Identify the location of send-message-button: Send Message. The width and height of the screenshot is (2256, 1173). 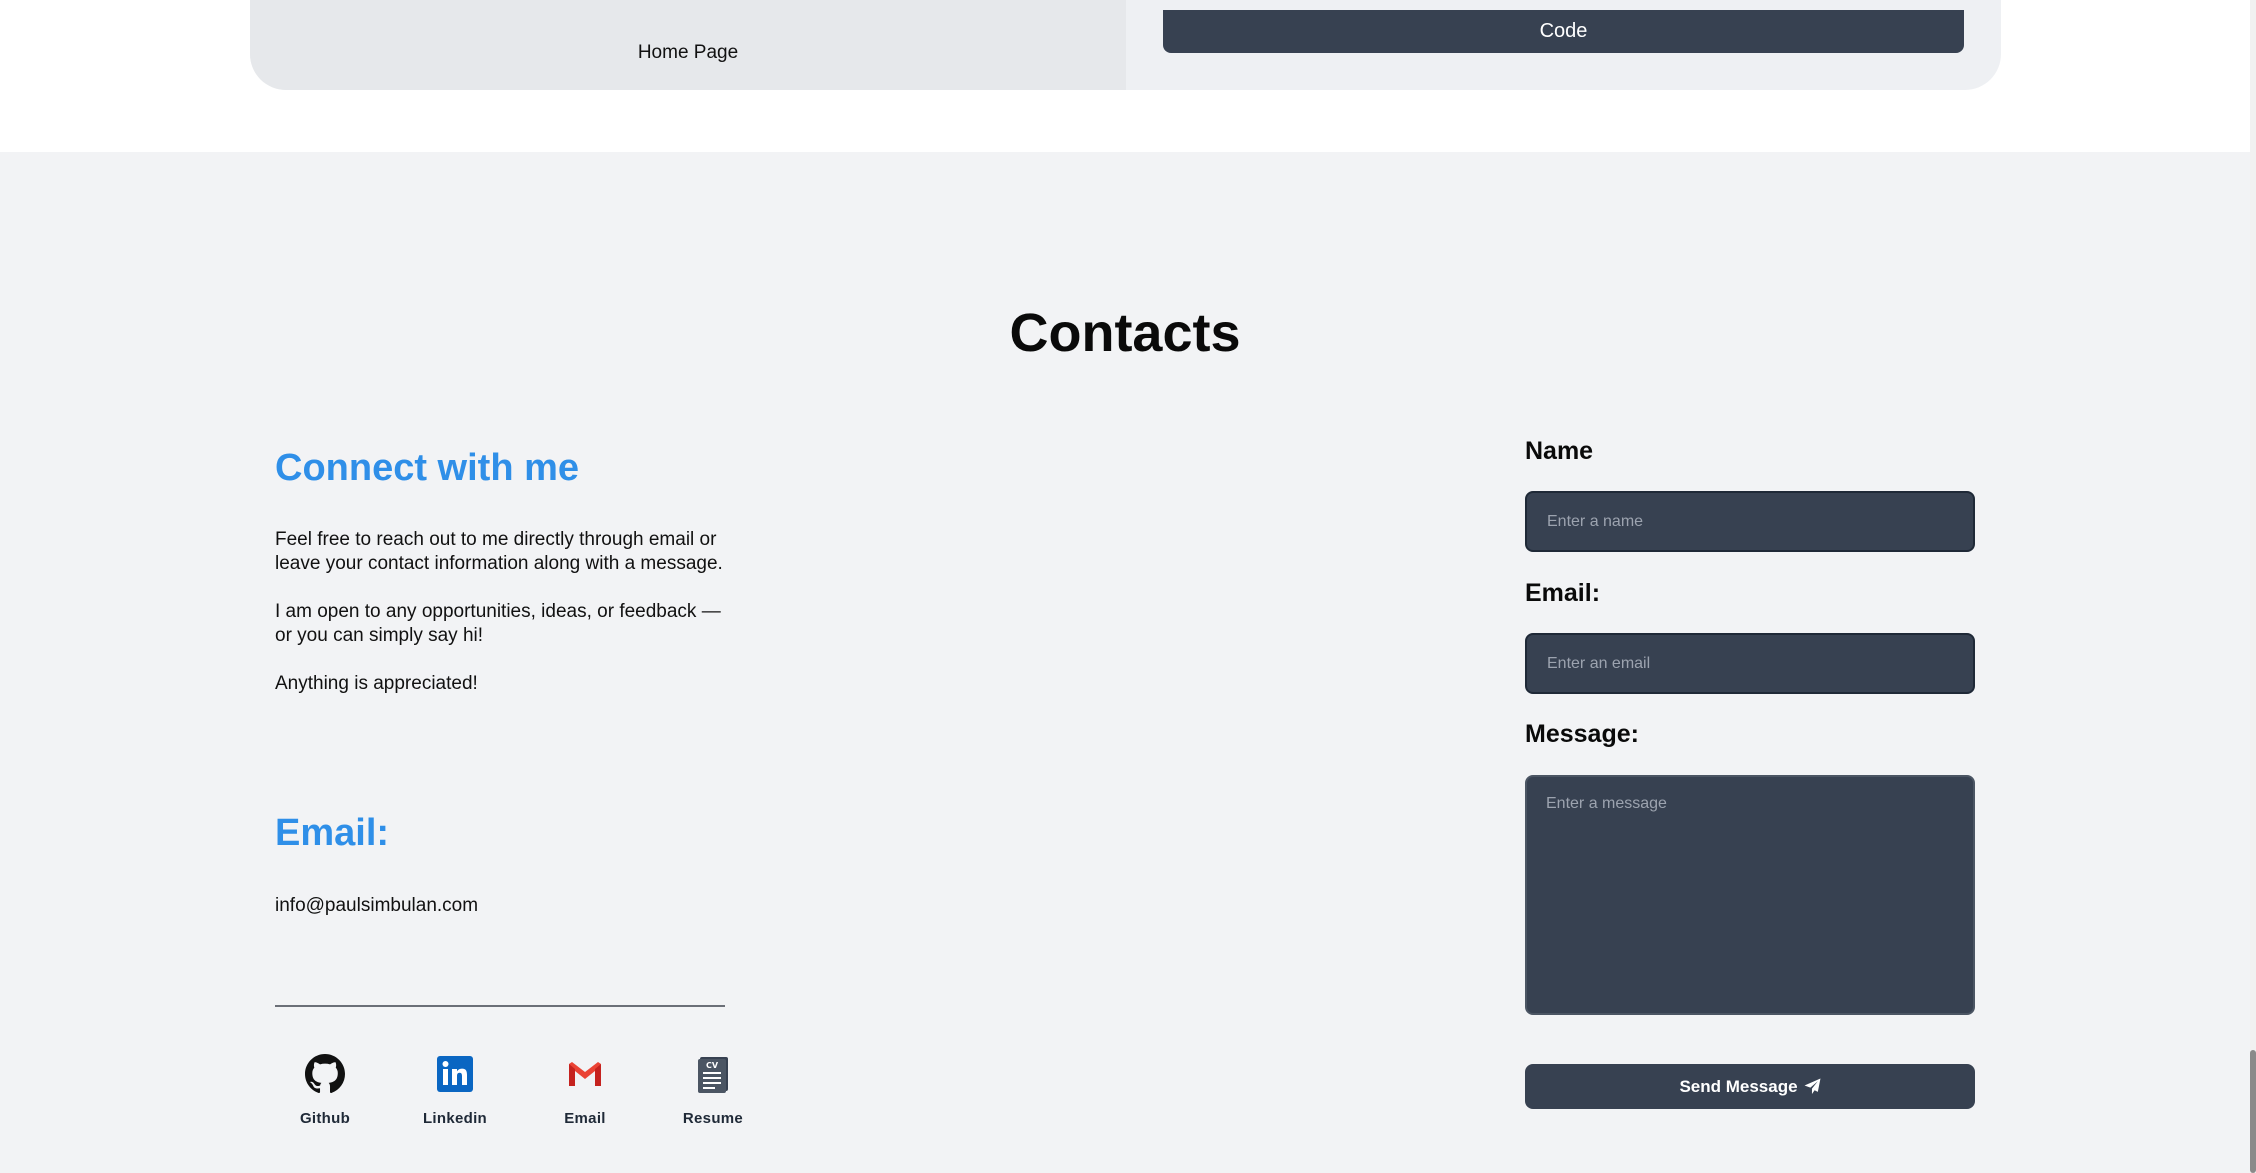
(1750, 1086).